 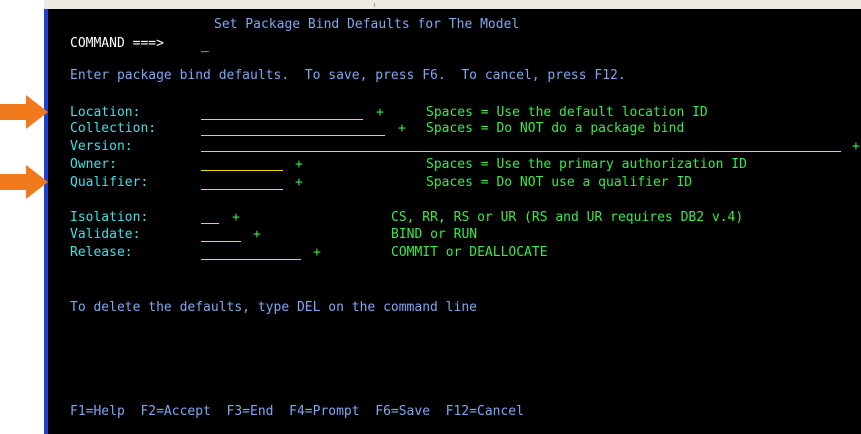 I want to click on validate-help: BIND or RUN, so click(x=434, y=234).